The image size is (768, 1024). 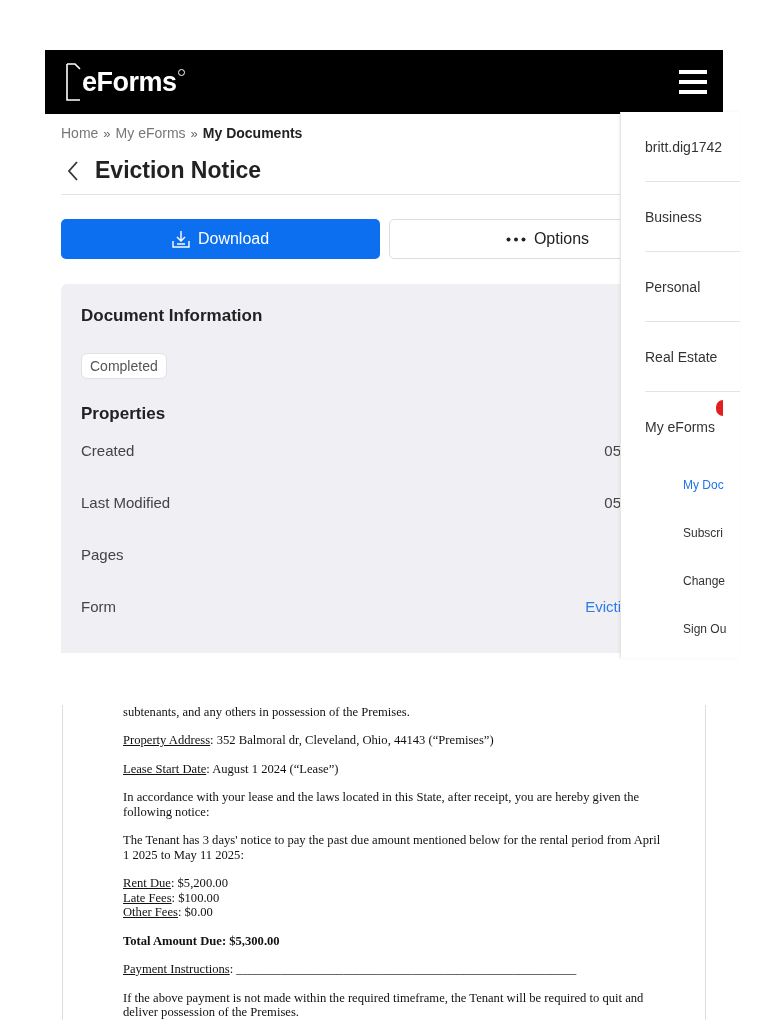 I want to click on logo-text: eForms, so click(x=129, y=82).